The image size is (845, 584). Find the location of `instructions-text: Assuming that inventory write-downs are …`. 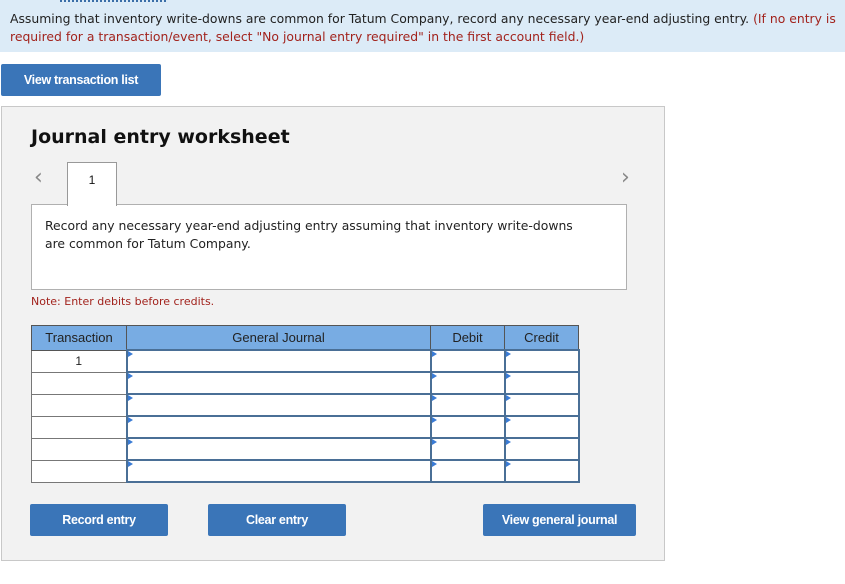

instructions-text: Assuming that inventory write-downs are … is located at coordinates (425, 28).